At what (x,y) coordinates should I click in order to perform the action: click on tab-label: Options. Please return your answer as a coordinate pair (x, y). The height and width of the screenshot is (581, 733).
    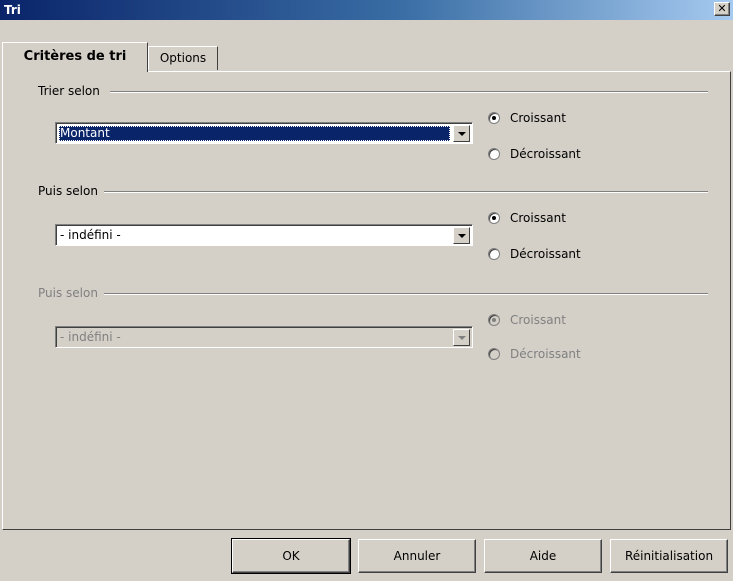
    Looking at the image, I should click on (183, 58).